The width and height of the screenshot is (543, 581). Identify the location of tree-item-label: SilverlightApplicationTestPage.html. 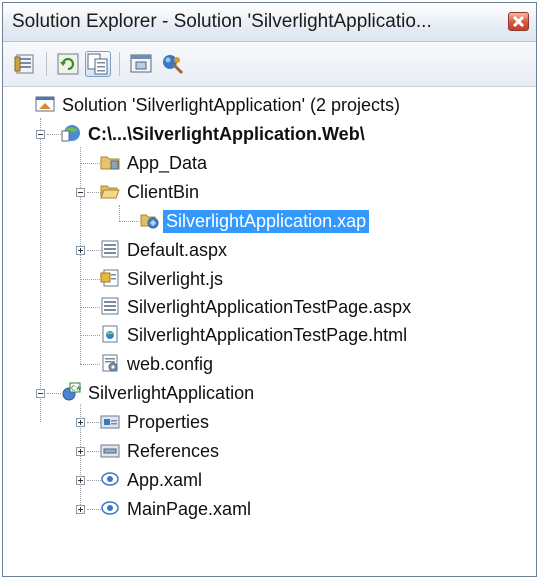
(267, 335).